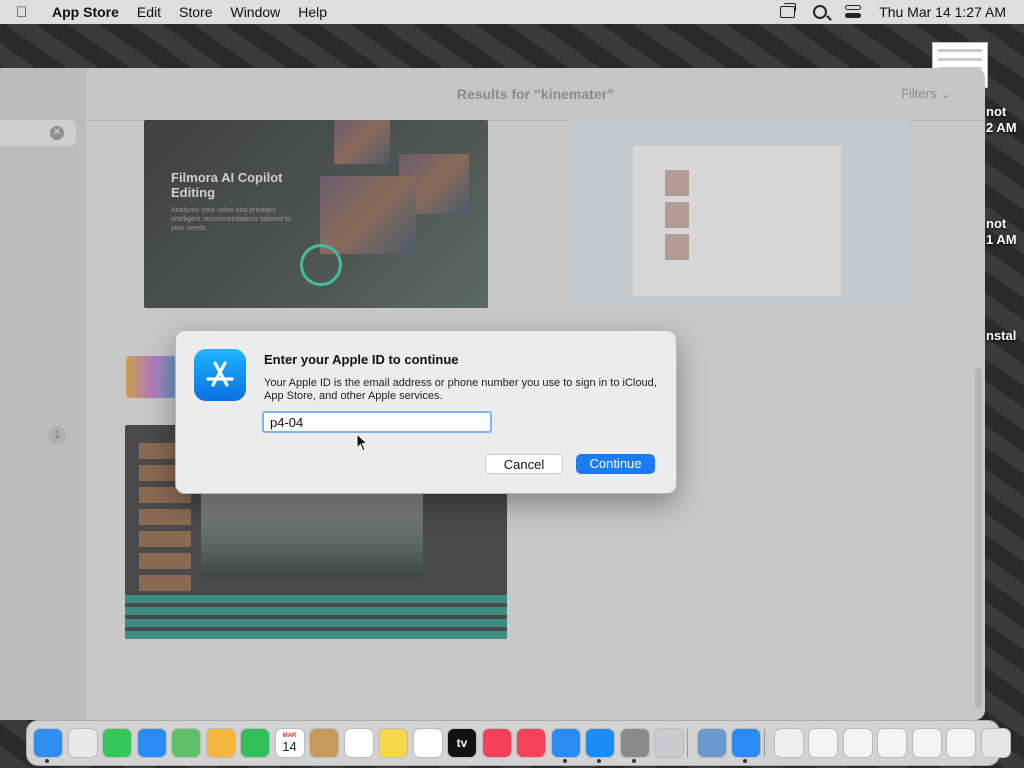 Image resolution: width=1024 pixels, height=768 pixels. I want to click on finder-icon, so click(48, 743).